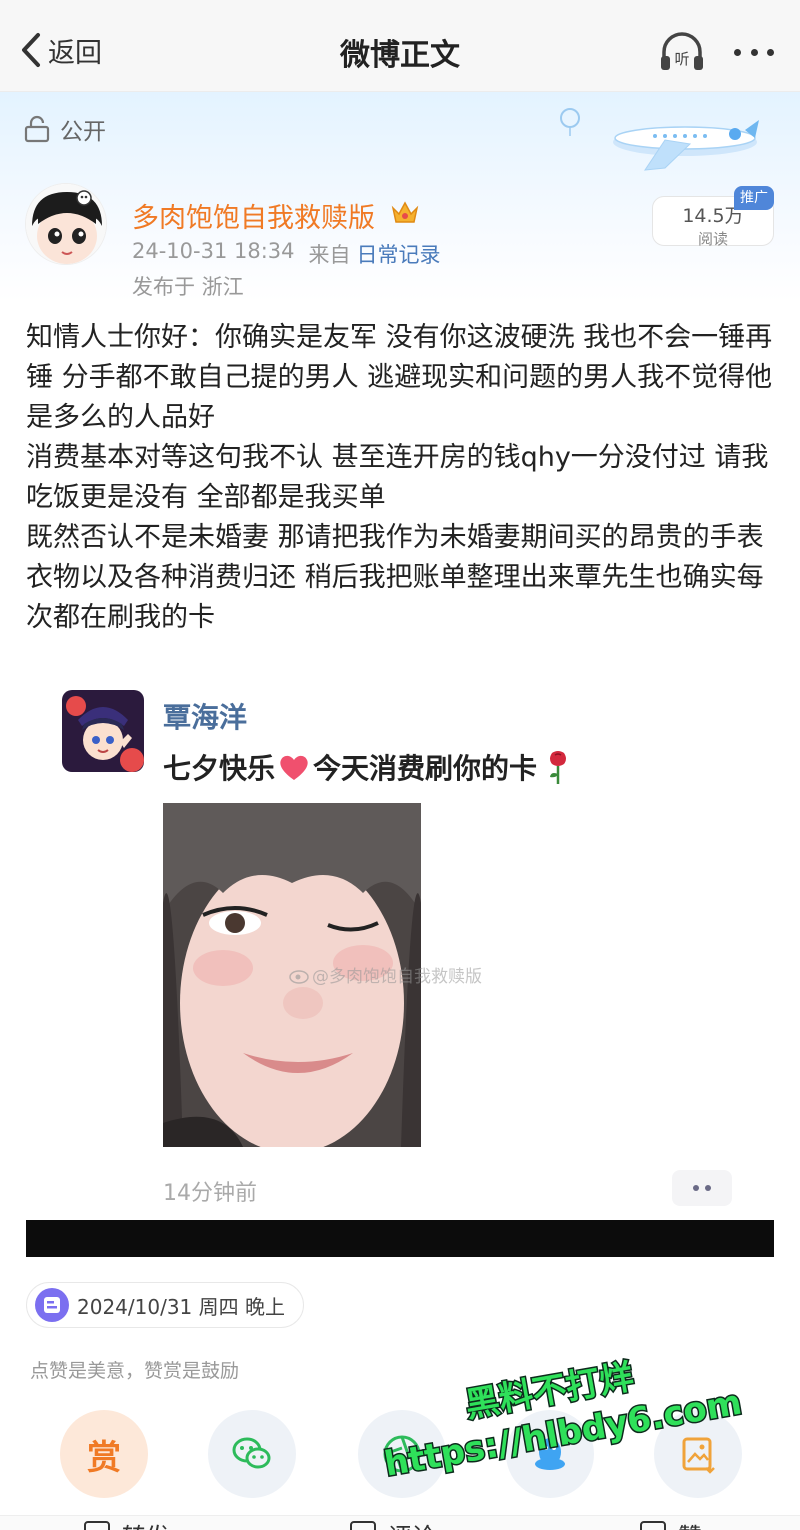 Image resolution: width=800 pixels, height=1530 pixels. Describe the element at coordinates (425, 768) in the screenshot. I see `quoted-text-part: 今天消费刷你的卡` at that location.